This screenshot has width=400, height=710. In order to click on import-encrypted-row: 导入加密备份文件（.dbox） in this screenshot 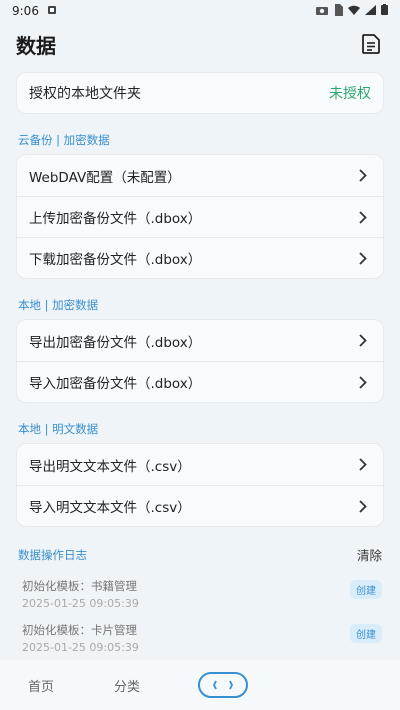, I will do `click(200, 381)`.